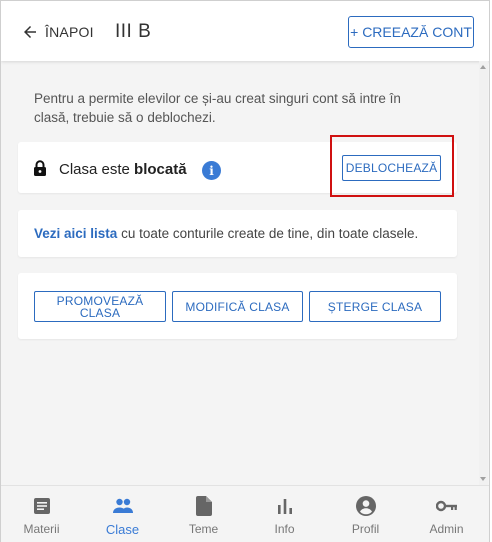 This screenshot has height=542, width=492. I want to click on lock-status-value: blocată, so click(160, 169).